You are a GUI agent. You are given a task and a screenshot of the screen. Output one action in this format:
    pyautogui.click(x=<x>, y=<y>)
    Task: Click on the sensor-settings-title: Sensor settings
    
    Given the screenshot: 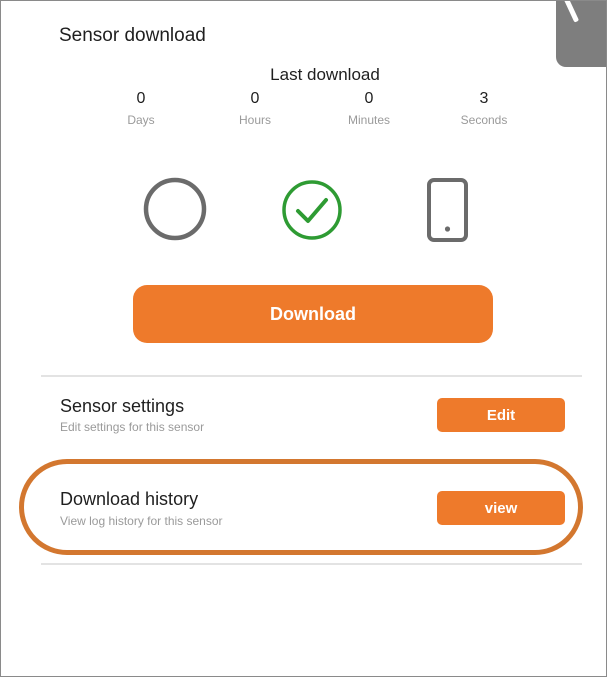 What is the action you would take?
    pyautogui.click(x=122, y=406)
    